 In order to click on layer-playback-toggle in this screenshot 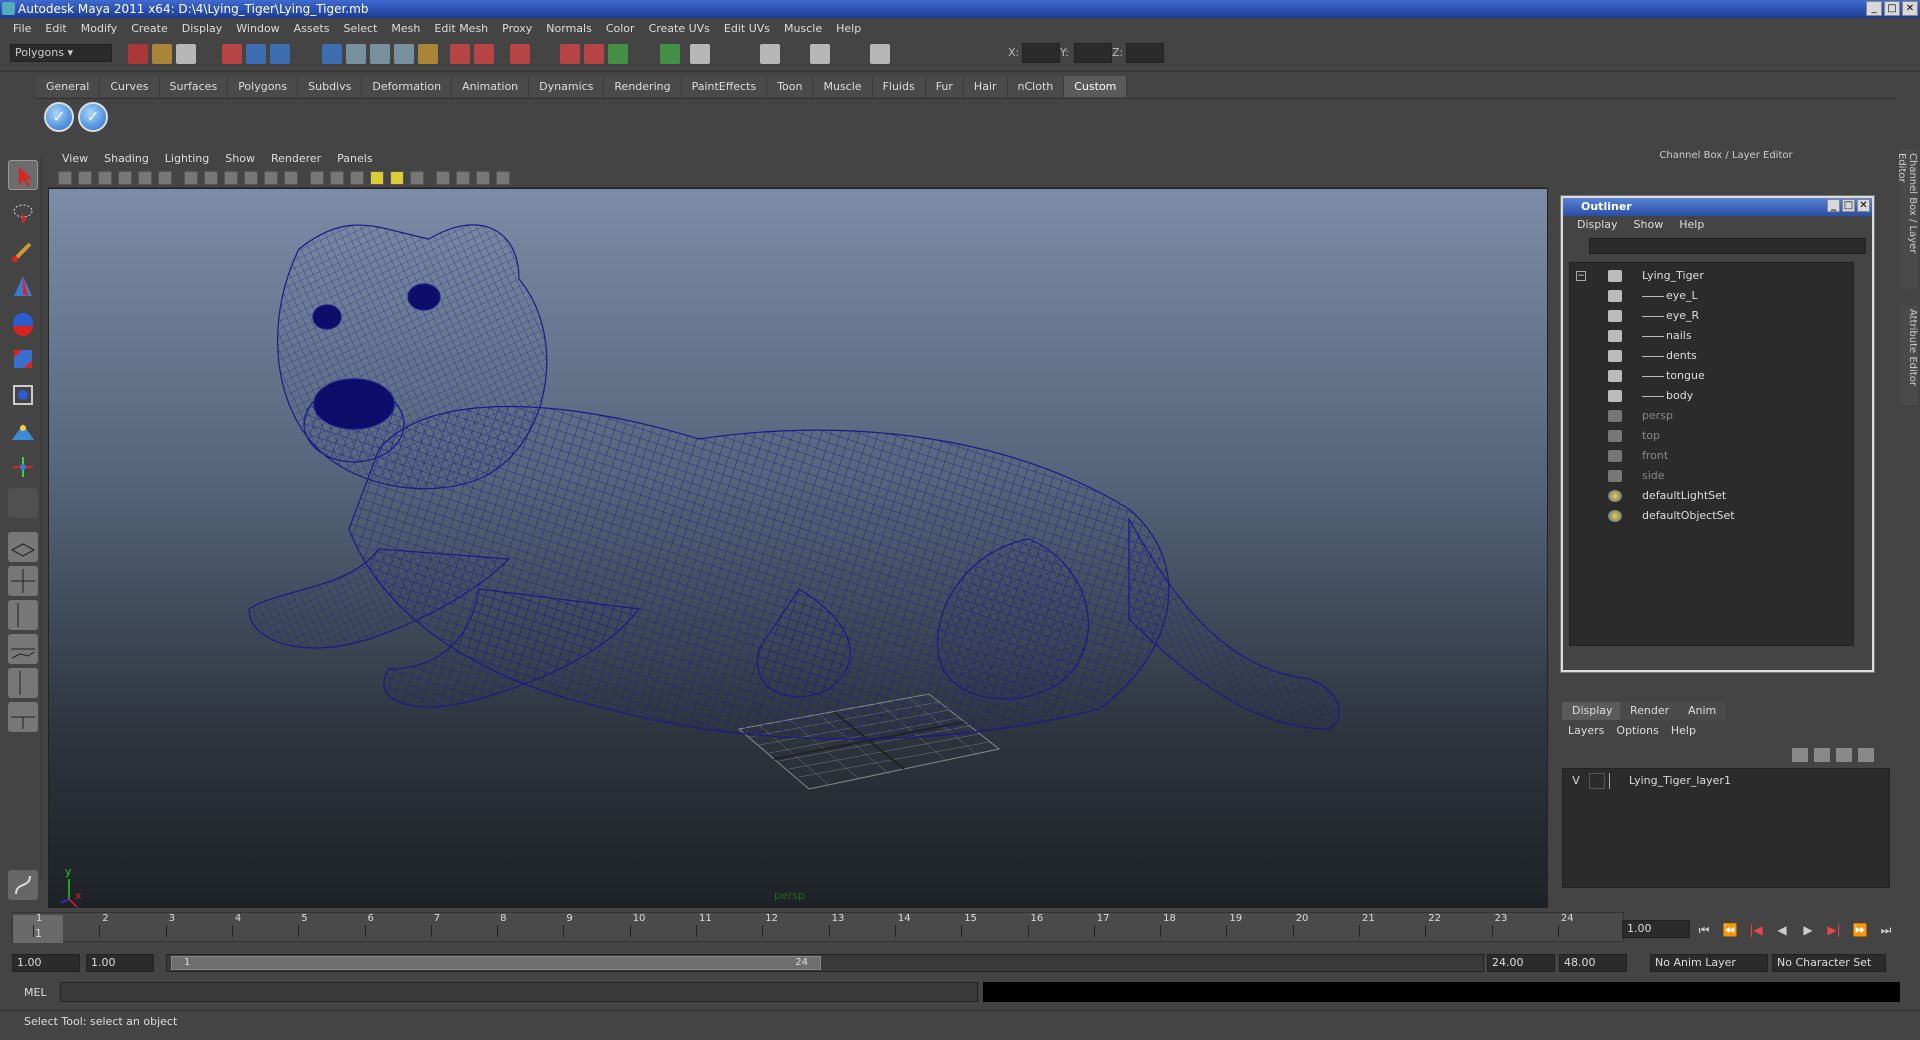, I will do `click(1597, 781)`.